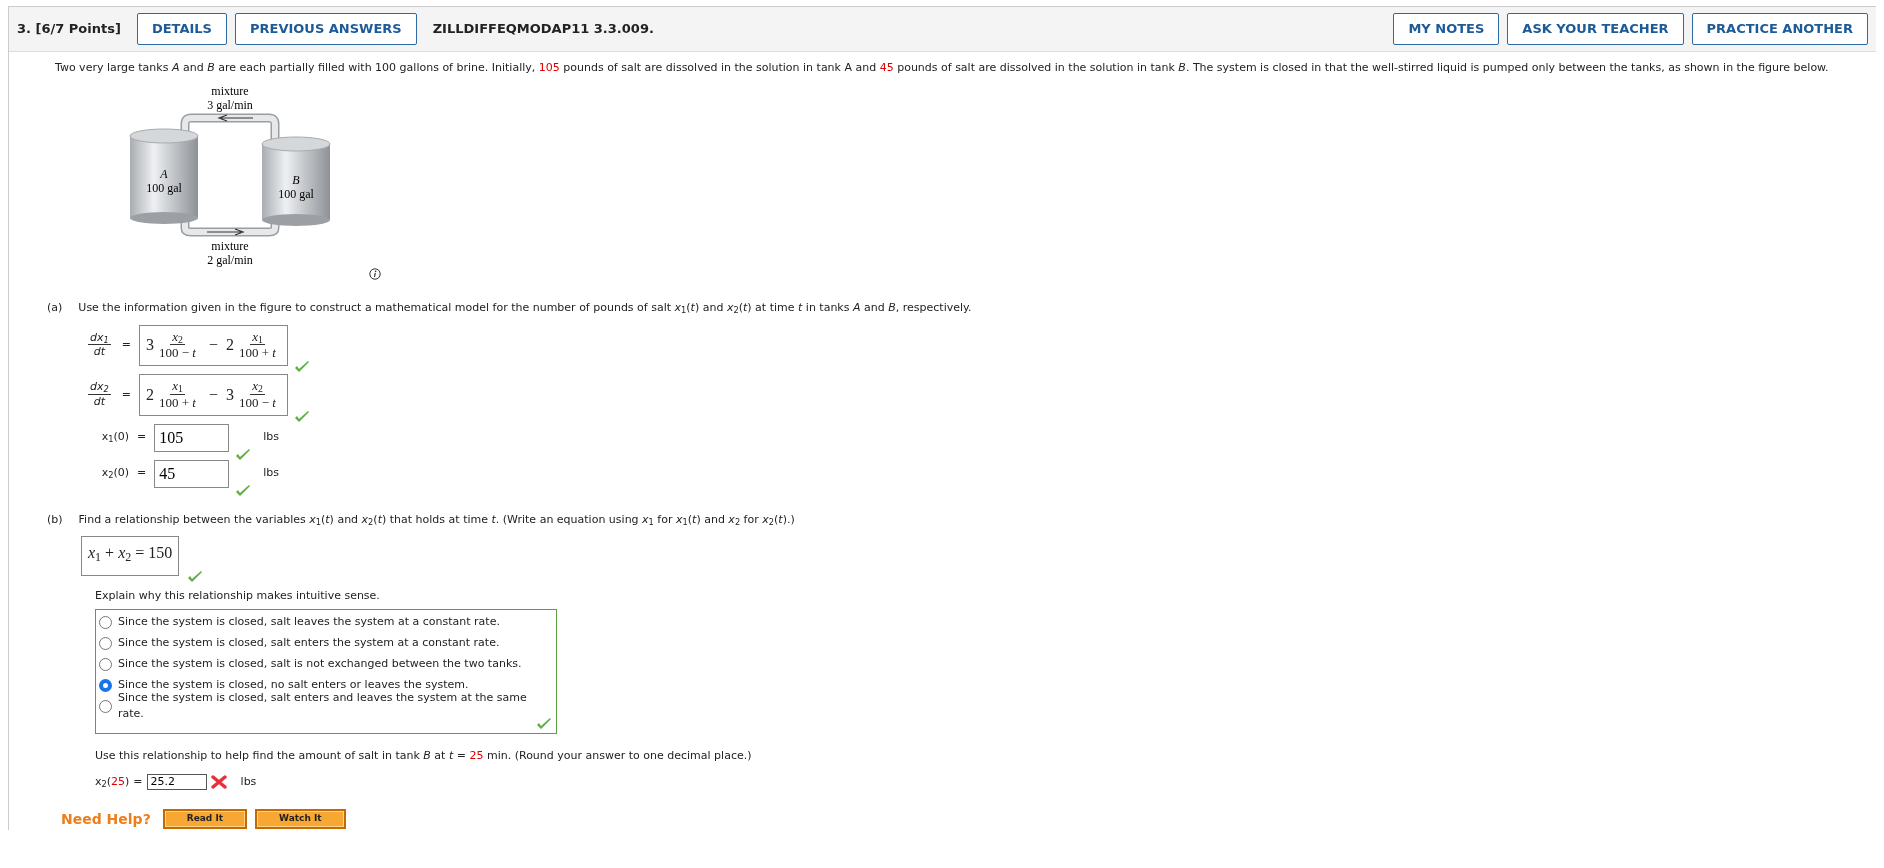 This screenshot has width=1884, height=868. What do you see at coordinates (543, 29) in the screenshot?
I see `question-code: ZILLDIFFEQMODAP11 3.3.009.` at bounding box center [543, 29].